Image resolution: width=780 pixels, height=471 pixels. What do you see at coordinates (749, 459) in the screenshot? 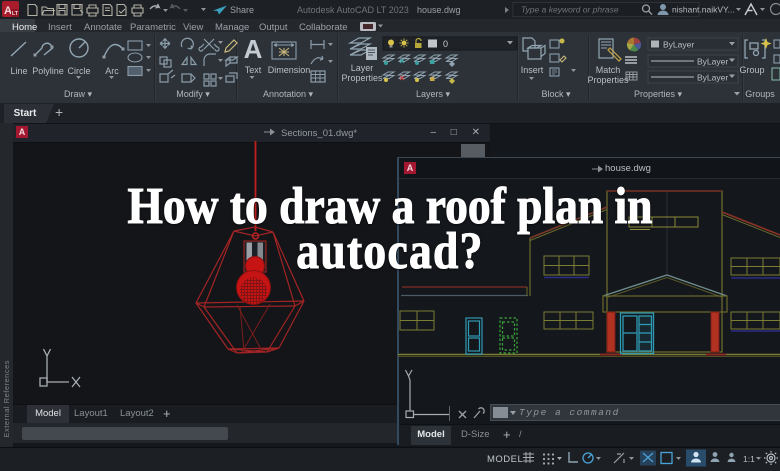
I see `svg-text: 1:1` at bounding box center [749, 459].